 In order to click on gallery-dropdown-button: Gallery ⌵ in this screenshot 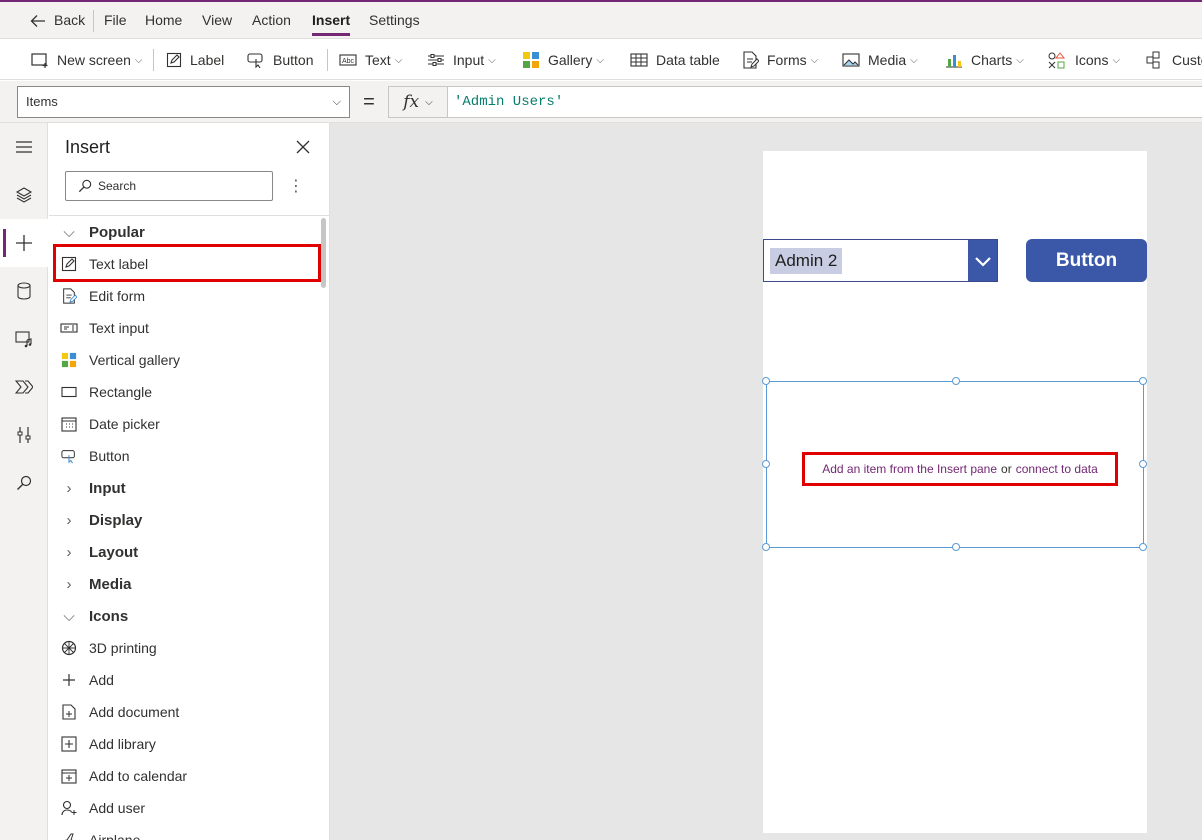, I will do `click(563, 59)`.